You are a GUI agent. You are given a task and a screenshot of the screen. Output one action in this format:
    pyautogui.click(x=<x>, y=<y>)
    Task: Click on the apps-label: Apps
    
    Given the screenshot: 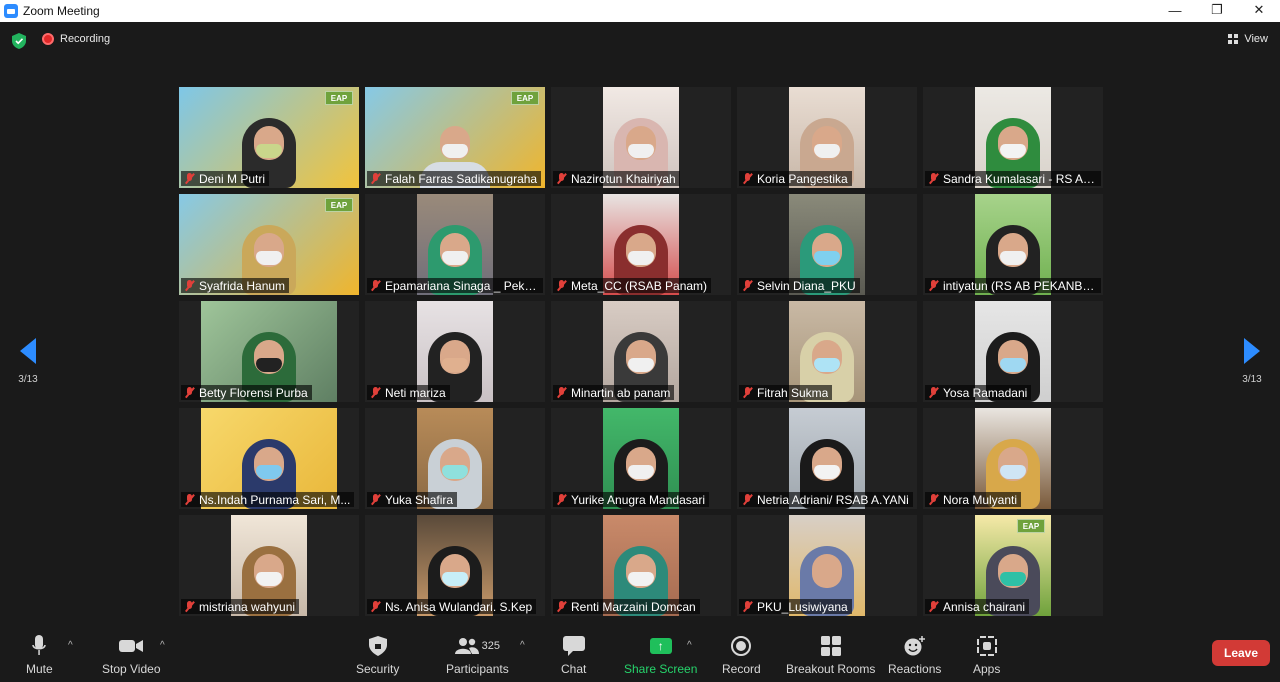 What is the action you would take?
    pyautogui.click(x=987, y=669)
    